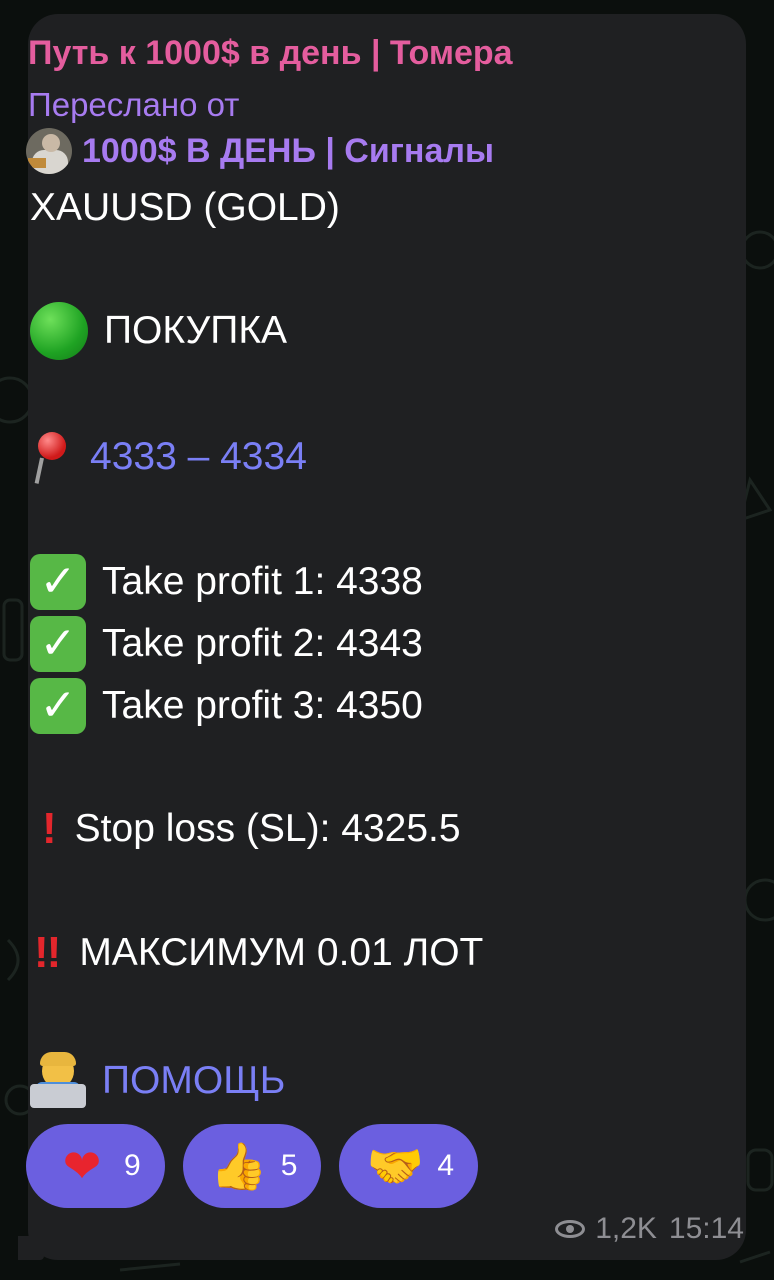  I want to click on forwarded-source: 1000$ В ДЕНЬ | Сигналы, so click(260, 151).